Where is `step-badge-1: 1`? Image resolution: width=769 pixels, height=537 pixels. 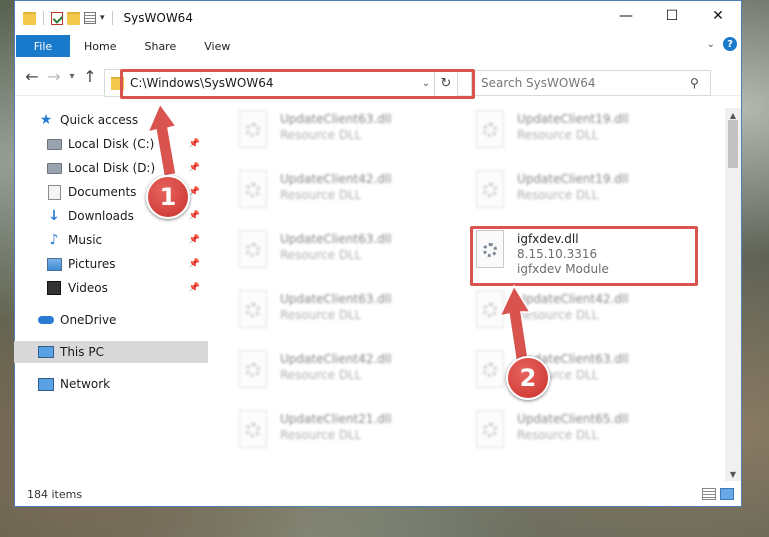
step-badge-1: 1 is located at coordinates (168, 197).